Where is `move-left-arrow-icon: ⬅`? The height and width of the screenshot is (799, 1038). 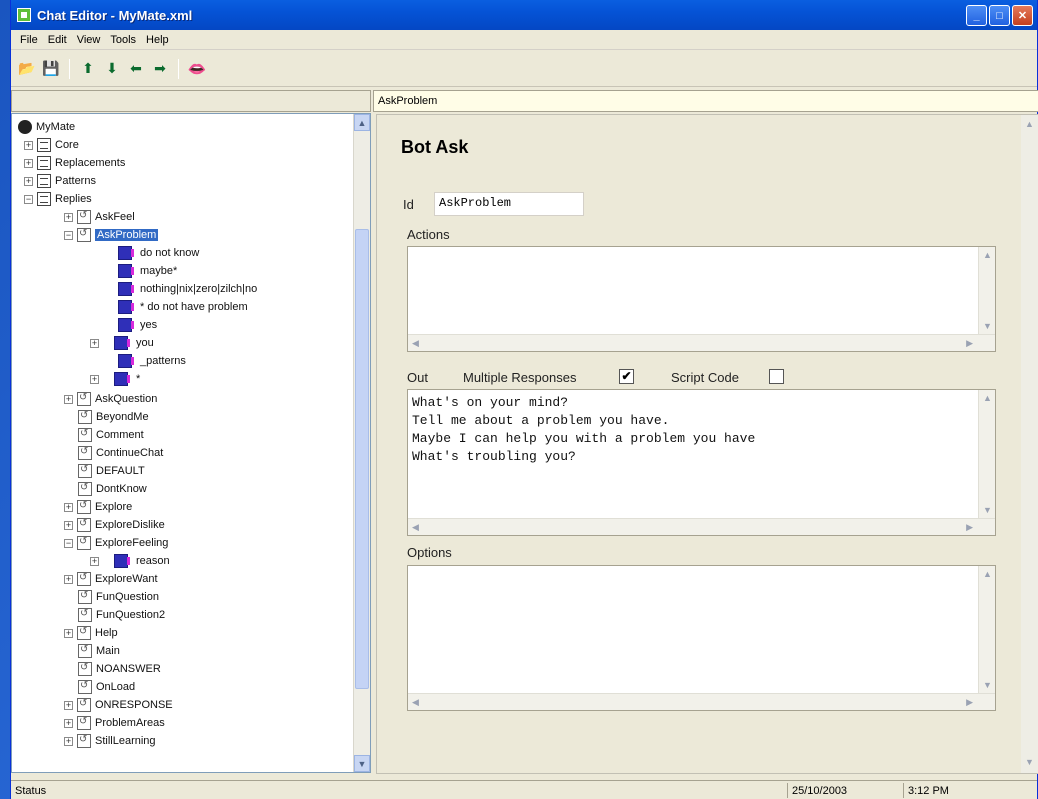
move-left-arrow-icon: ⬅ is located at coordinates (136, 69).